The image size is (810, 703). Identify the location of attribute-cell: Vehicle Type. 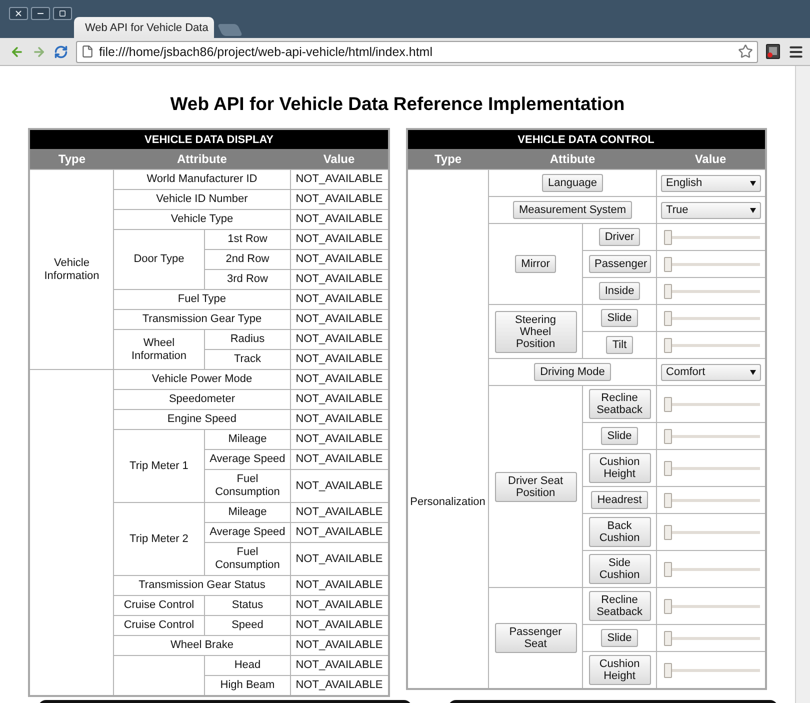
(201, 220).